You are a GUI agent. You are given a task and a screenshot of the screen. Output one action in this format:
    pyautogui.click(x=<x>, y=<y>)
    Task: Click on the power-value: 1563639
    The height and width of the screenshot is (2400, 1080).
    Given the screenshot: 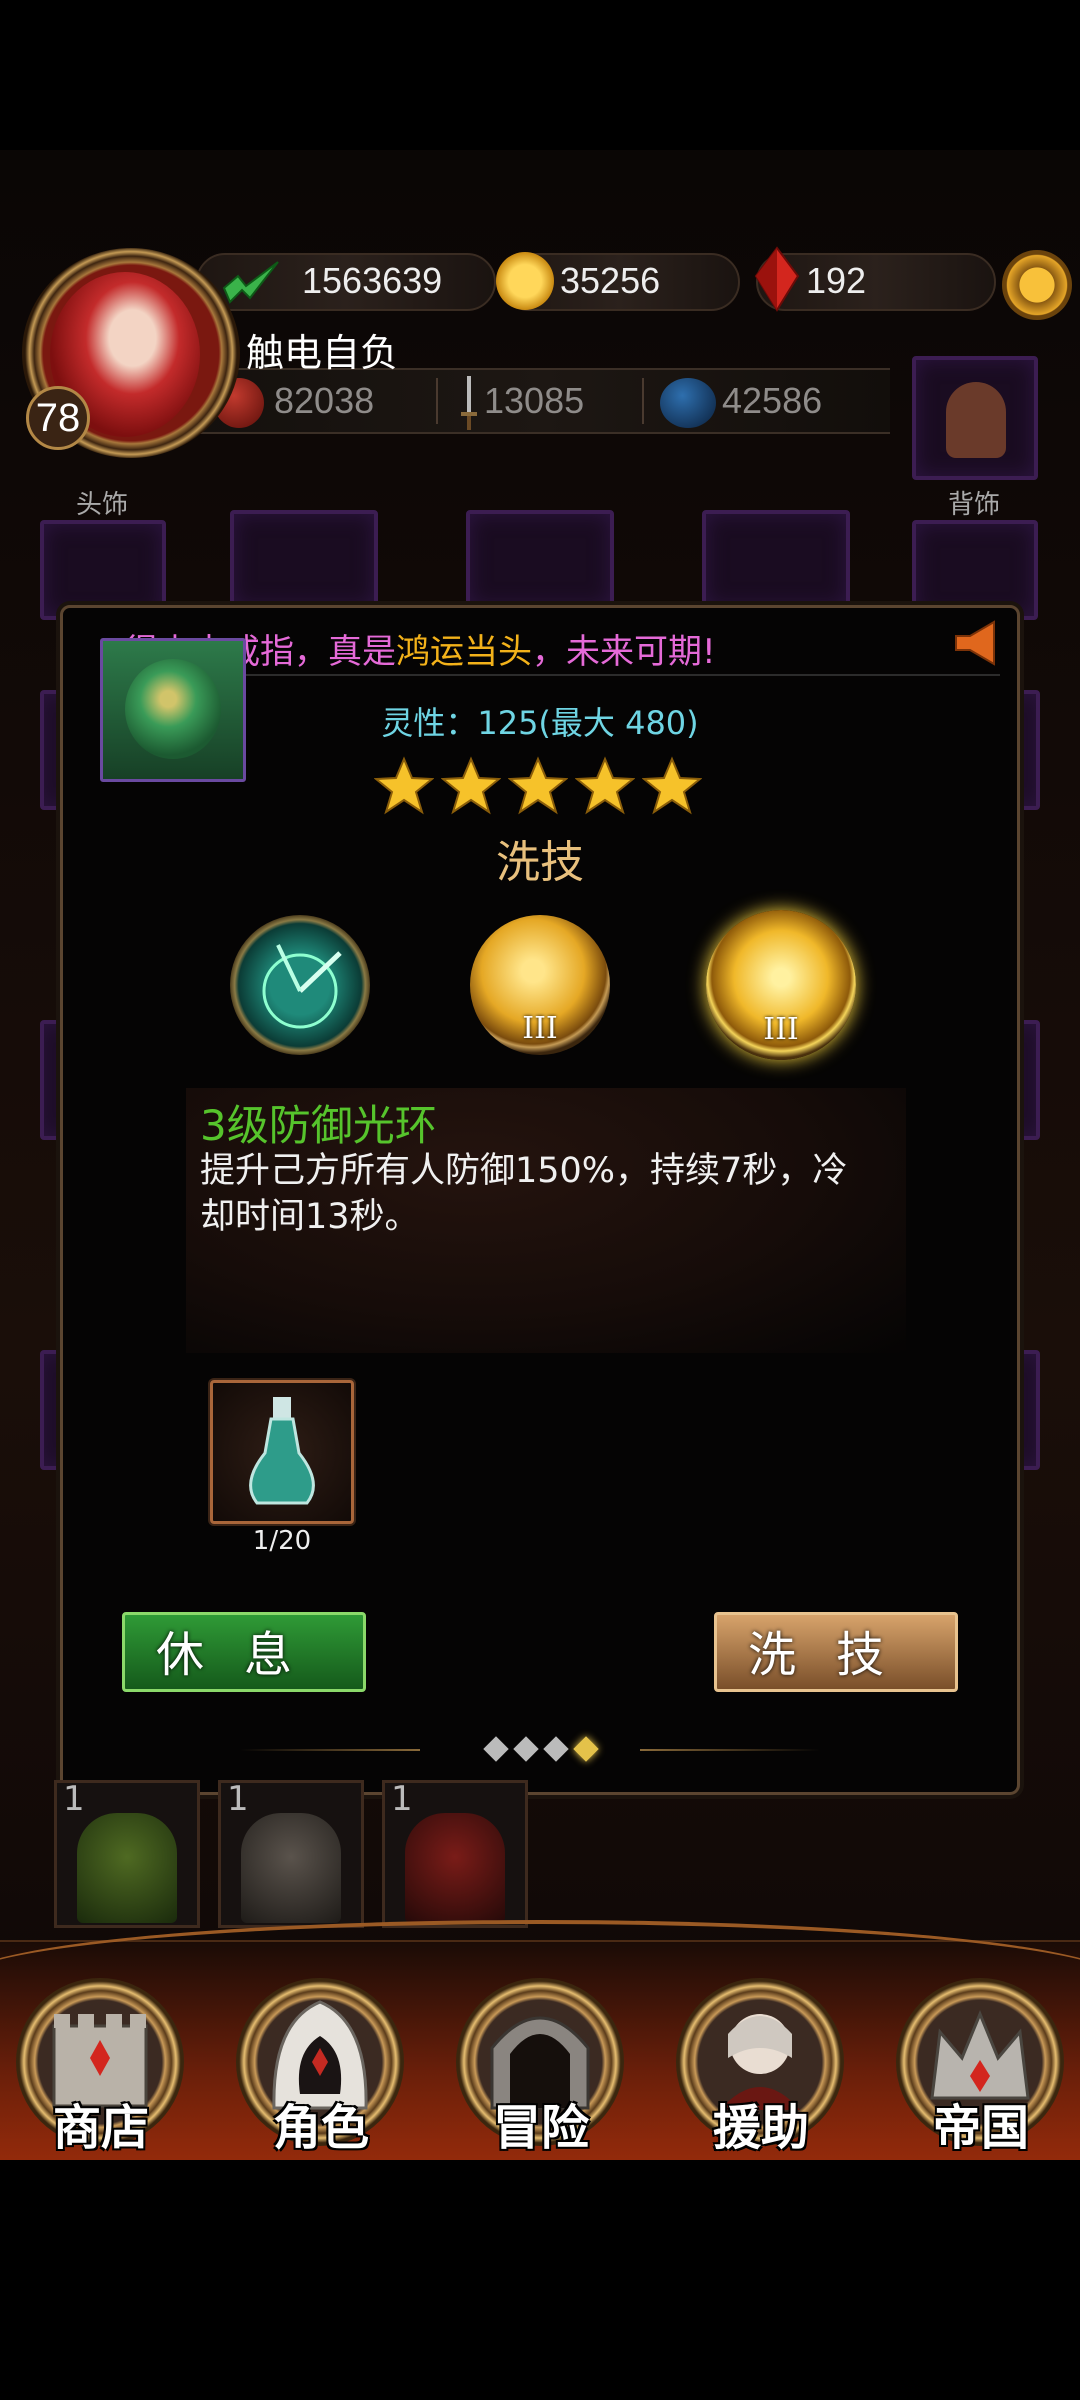 What is the action you would take?
    pyautogui.click(x=372, y=280)
    